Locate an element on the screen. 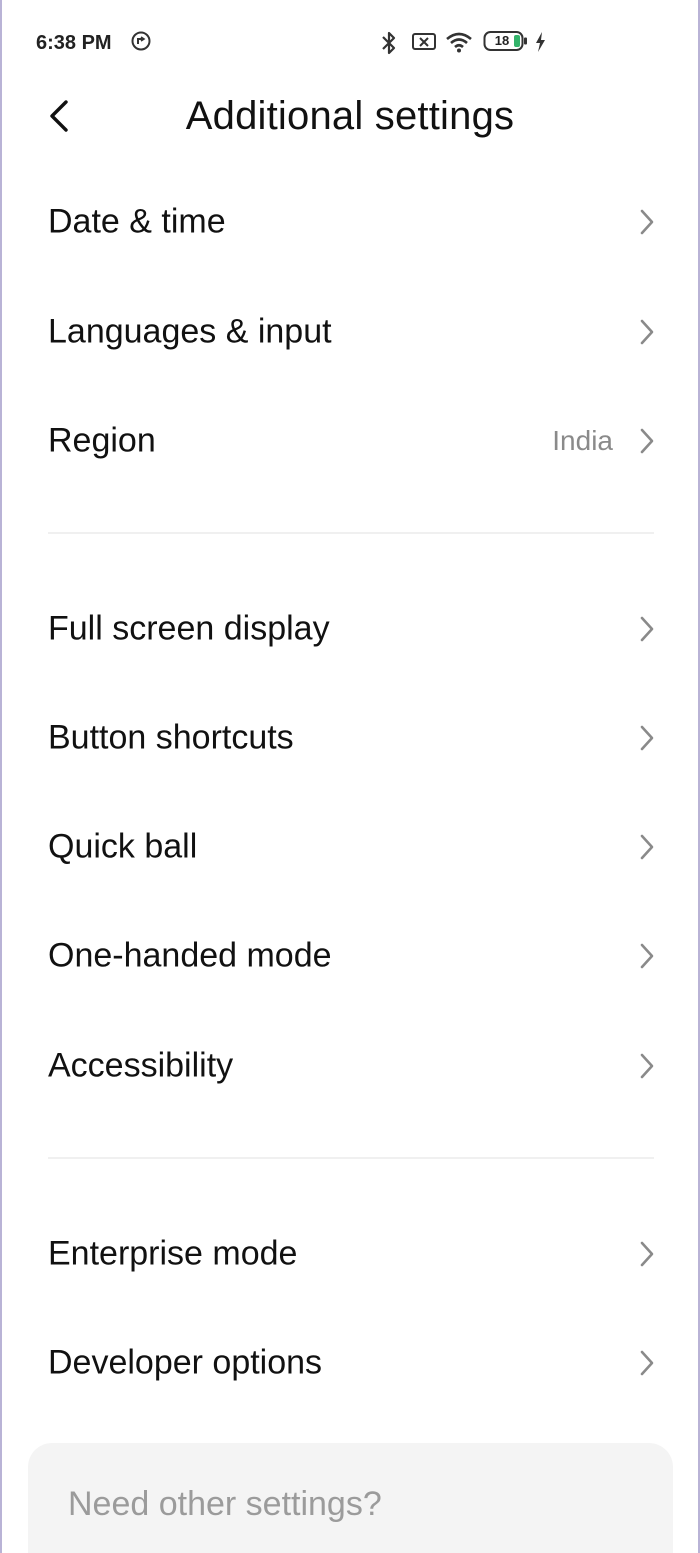 Image resolution: width=700 pixels, height=1553 pixels. item-label: Enterprise mode is located at coordinates (173, 1253).